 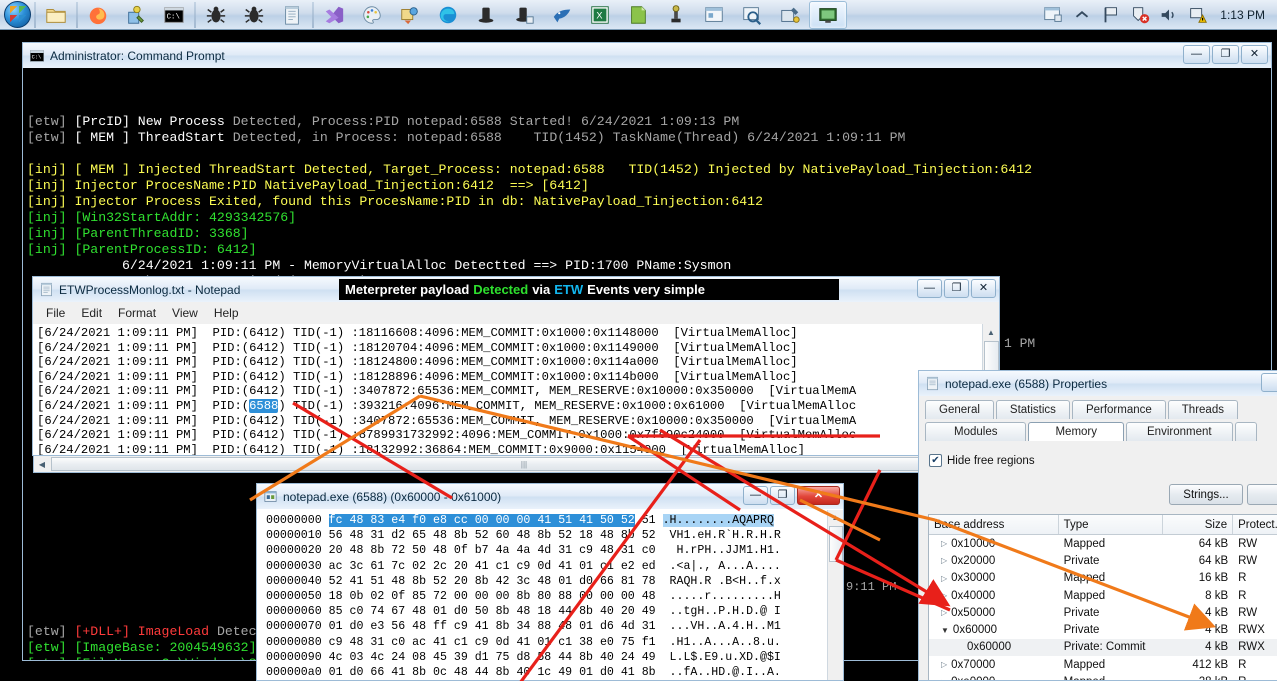 I want to click on menu-item-format: Format, so click(x=137, y=313).